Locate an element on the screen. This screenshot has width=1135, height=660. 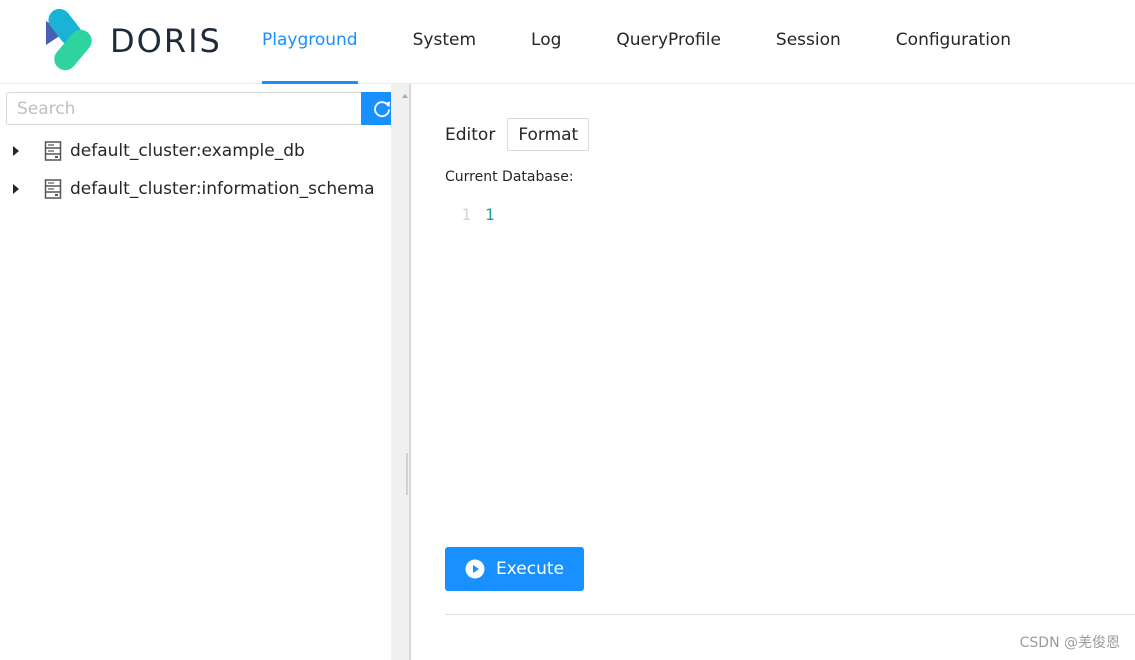
tree-node-label: default_cluster:information_schema is located at coordinates (222, 189).